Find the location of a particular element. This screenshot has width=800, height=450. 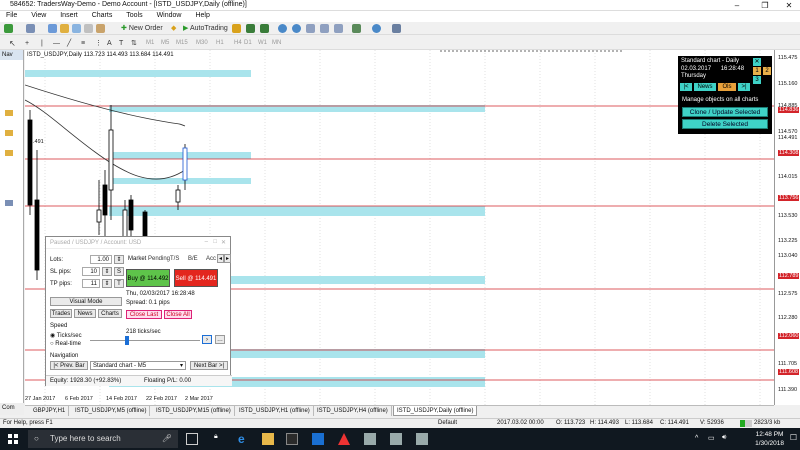

visual-mode-button: Visual Mode is located at coordinates (86, 301).